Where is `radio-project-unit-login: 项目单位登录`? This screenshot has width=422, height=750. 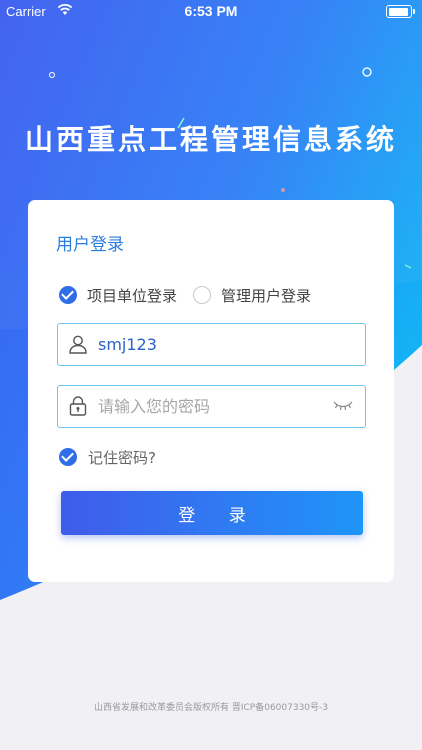 radio-project-unit-login: 项目单位登录 is located at coordinates (118, 295).